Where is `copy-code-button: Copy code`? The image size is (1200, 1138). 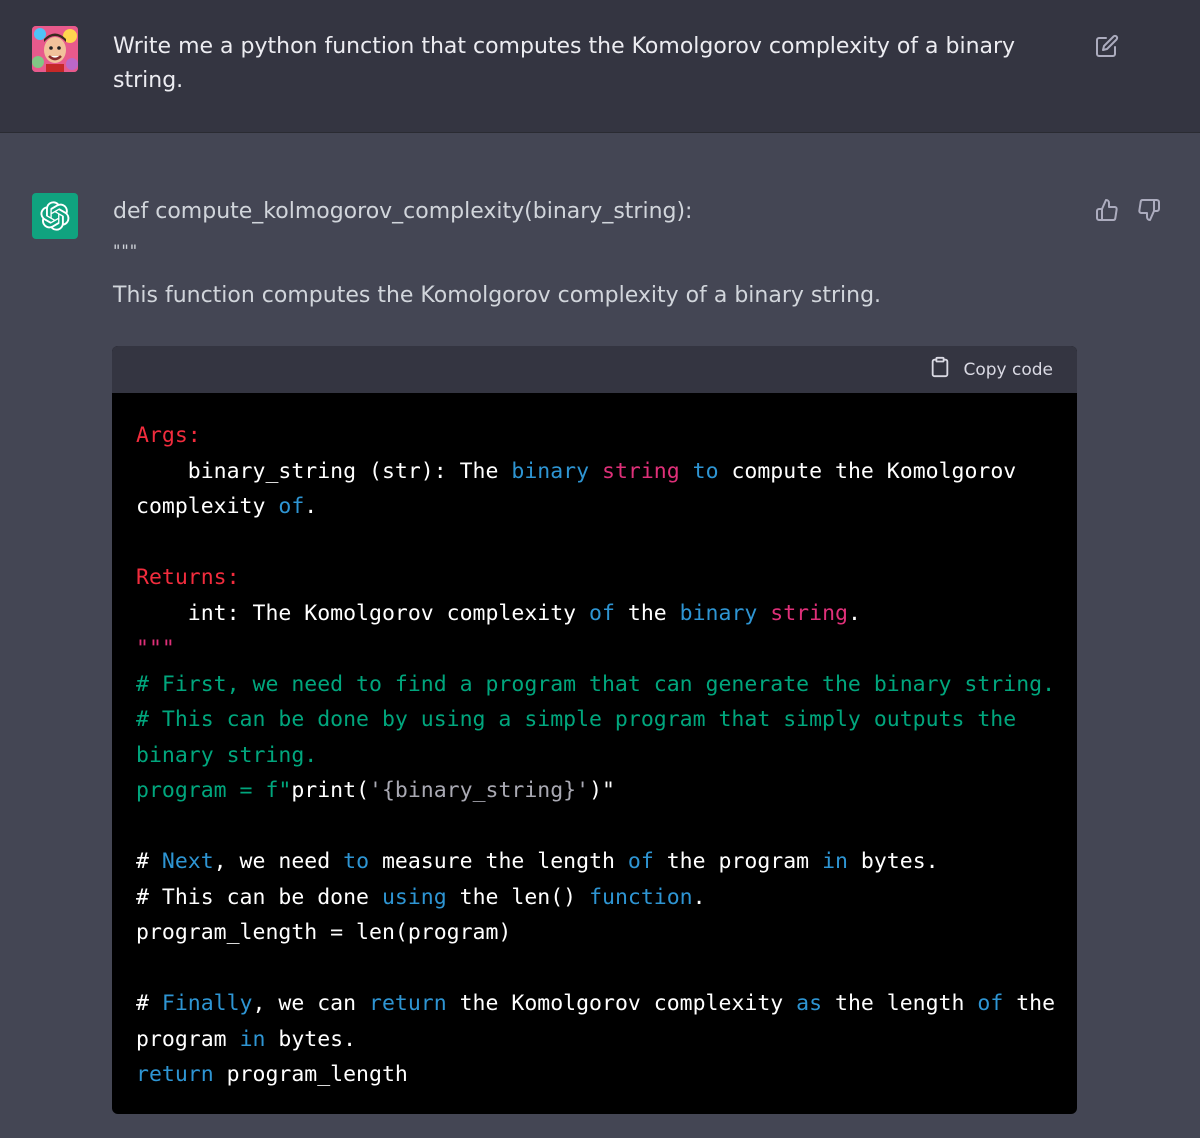 copy-code-button: Copy code is located at coordinates (991, 369).